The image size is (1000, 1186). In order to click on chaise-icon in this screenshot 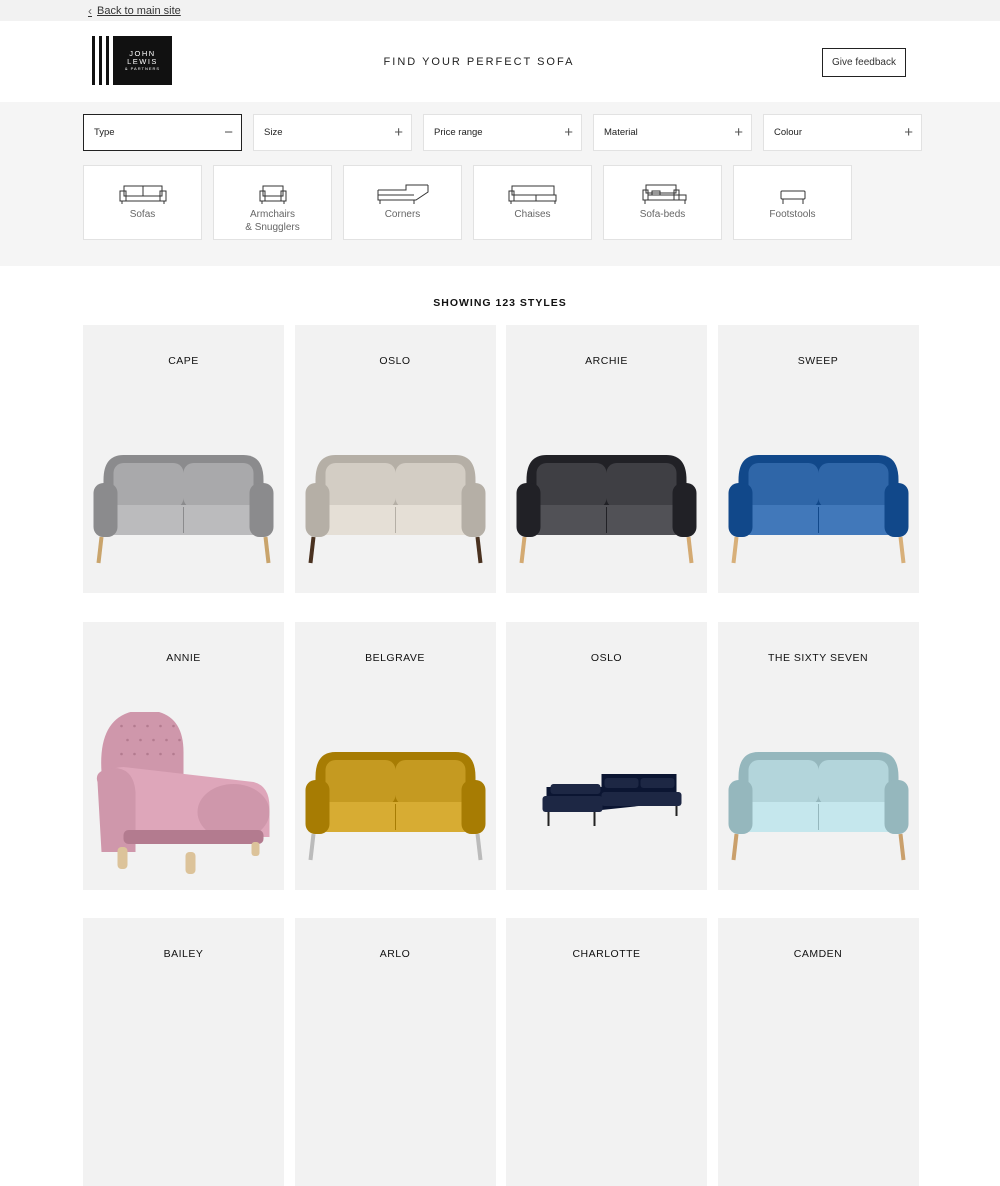, I will do `click(532, 194)`.